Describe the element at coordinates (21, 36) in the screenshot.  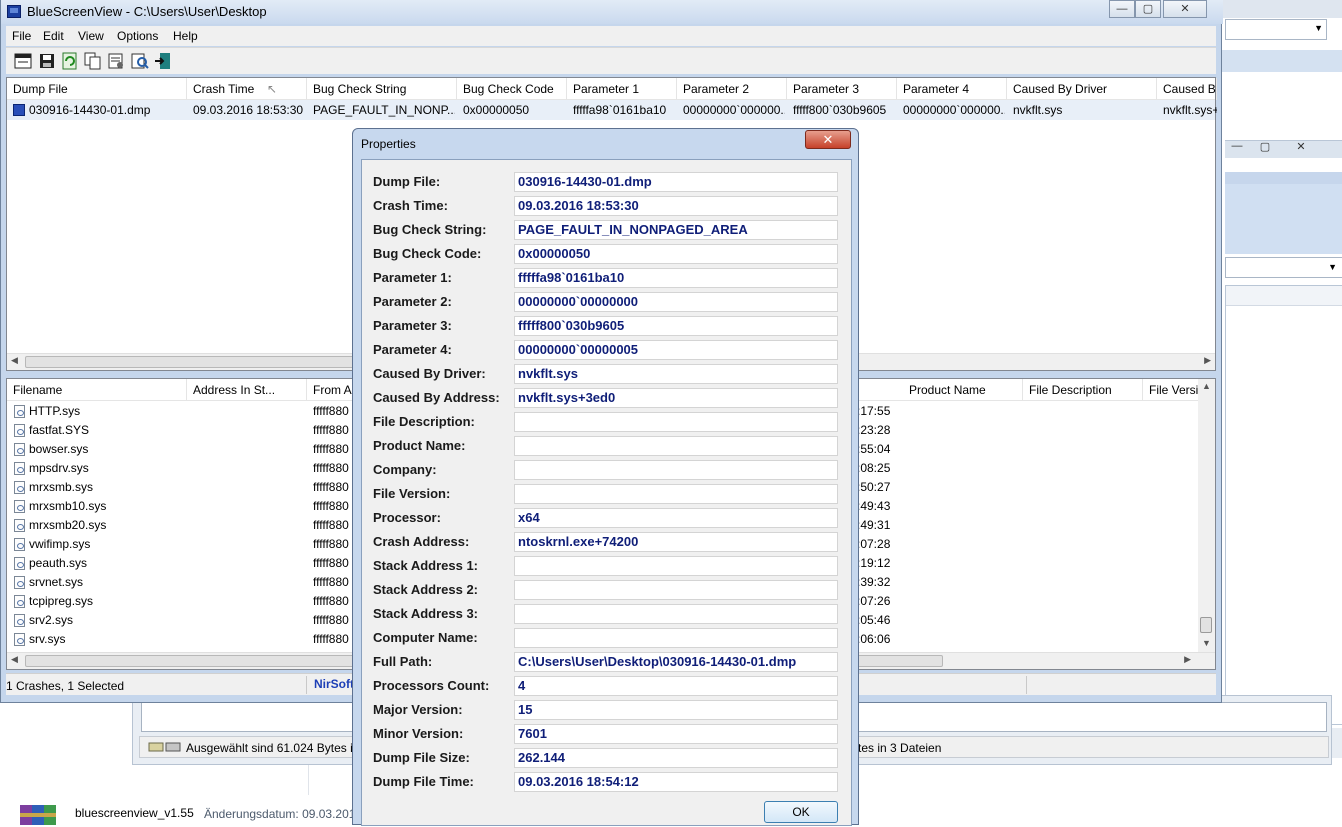
I see `menu-file: File` at that location.